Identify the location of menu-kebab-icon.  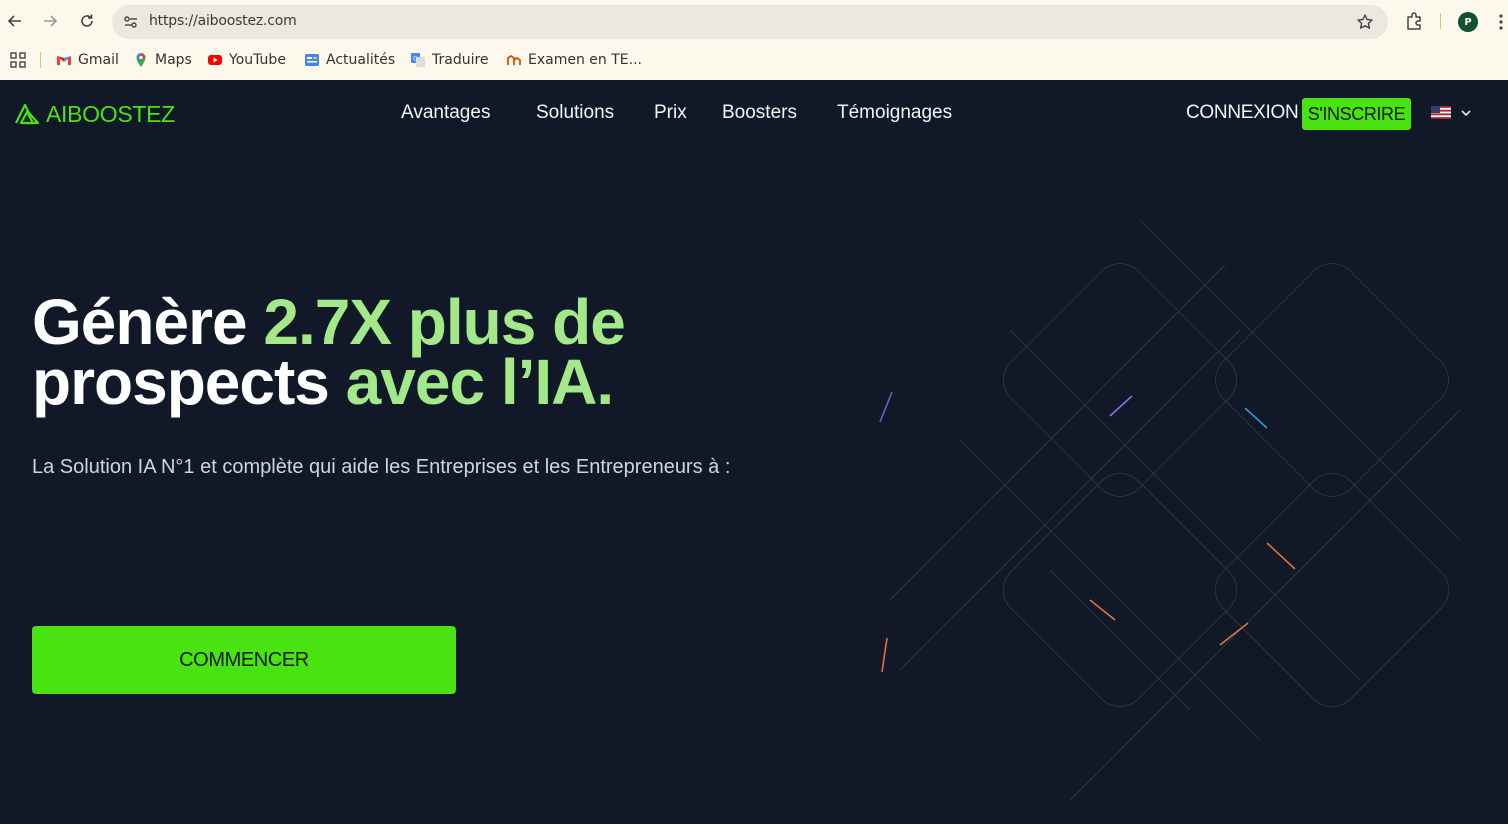
(1501, 22).